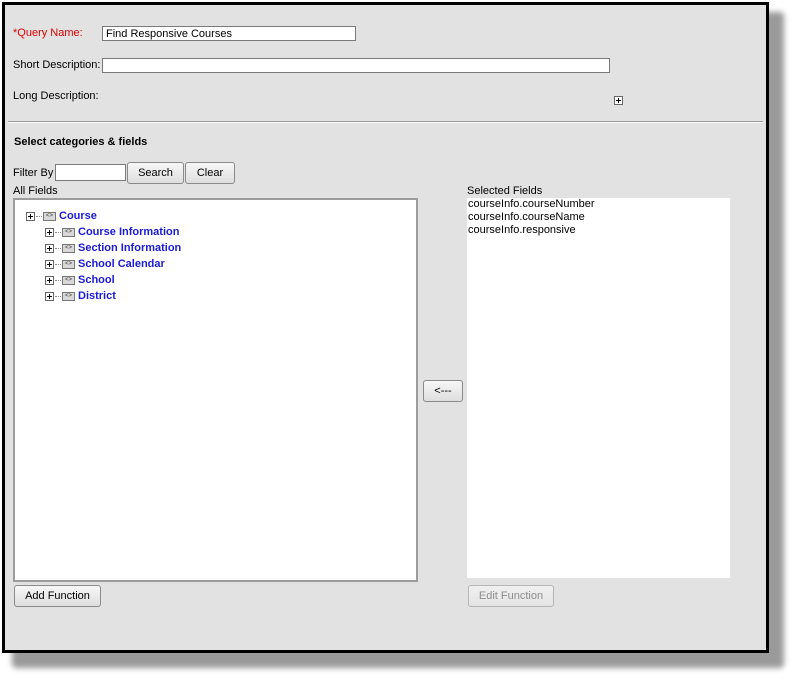 This screenshot has width=794, height=680. I want to click on tree-node-district: <> District, so click(80, 296).